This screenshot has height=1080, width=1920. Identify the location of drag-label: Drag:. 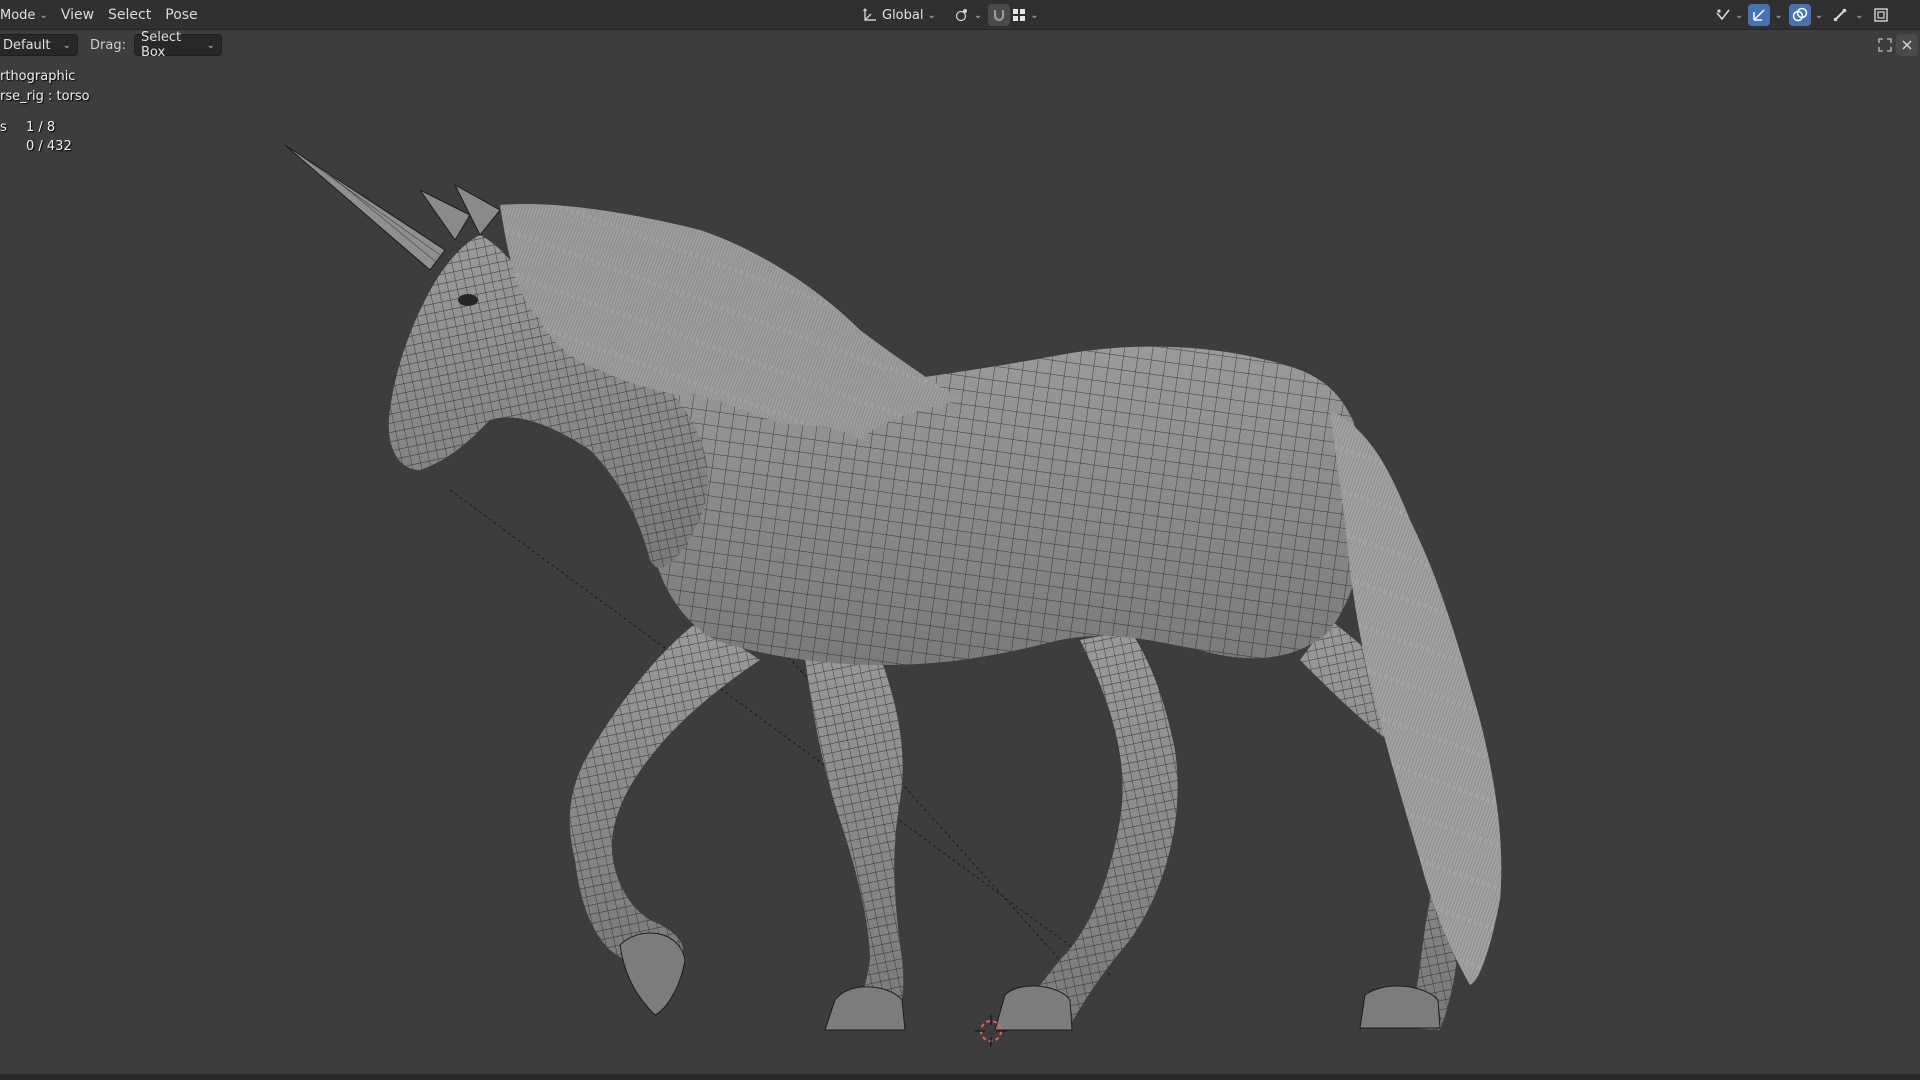
(108, 45).